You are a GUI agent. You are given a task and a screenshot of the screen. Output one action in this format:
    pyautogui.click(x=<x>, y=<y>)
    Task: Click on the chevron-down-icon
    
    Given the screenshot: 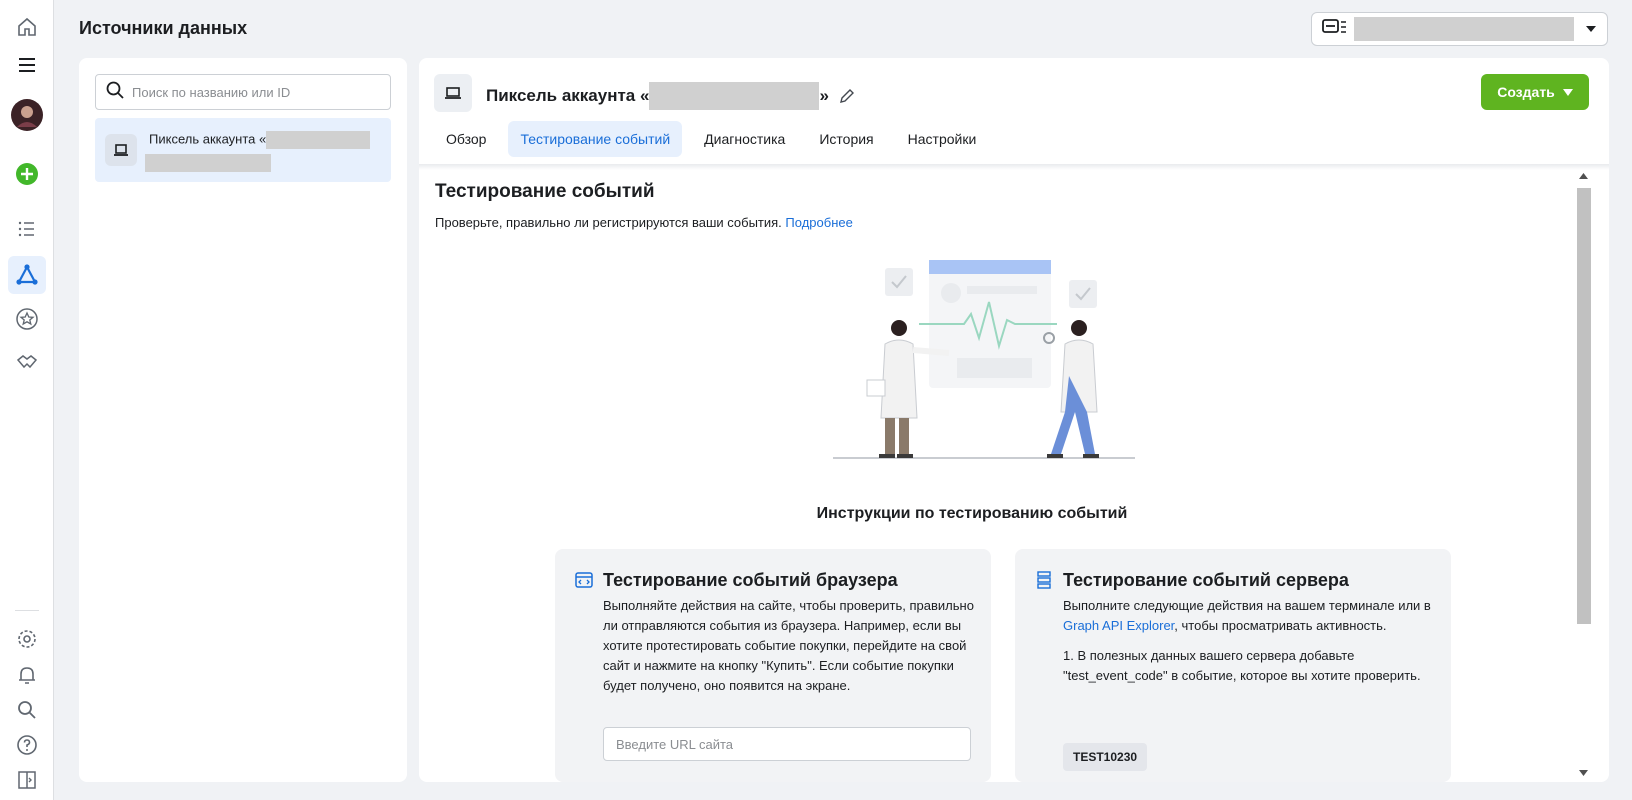 What is the action you would take?
    pyautogui.click(x=1591, y=29)
    